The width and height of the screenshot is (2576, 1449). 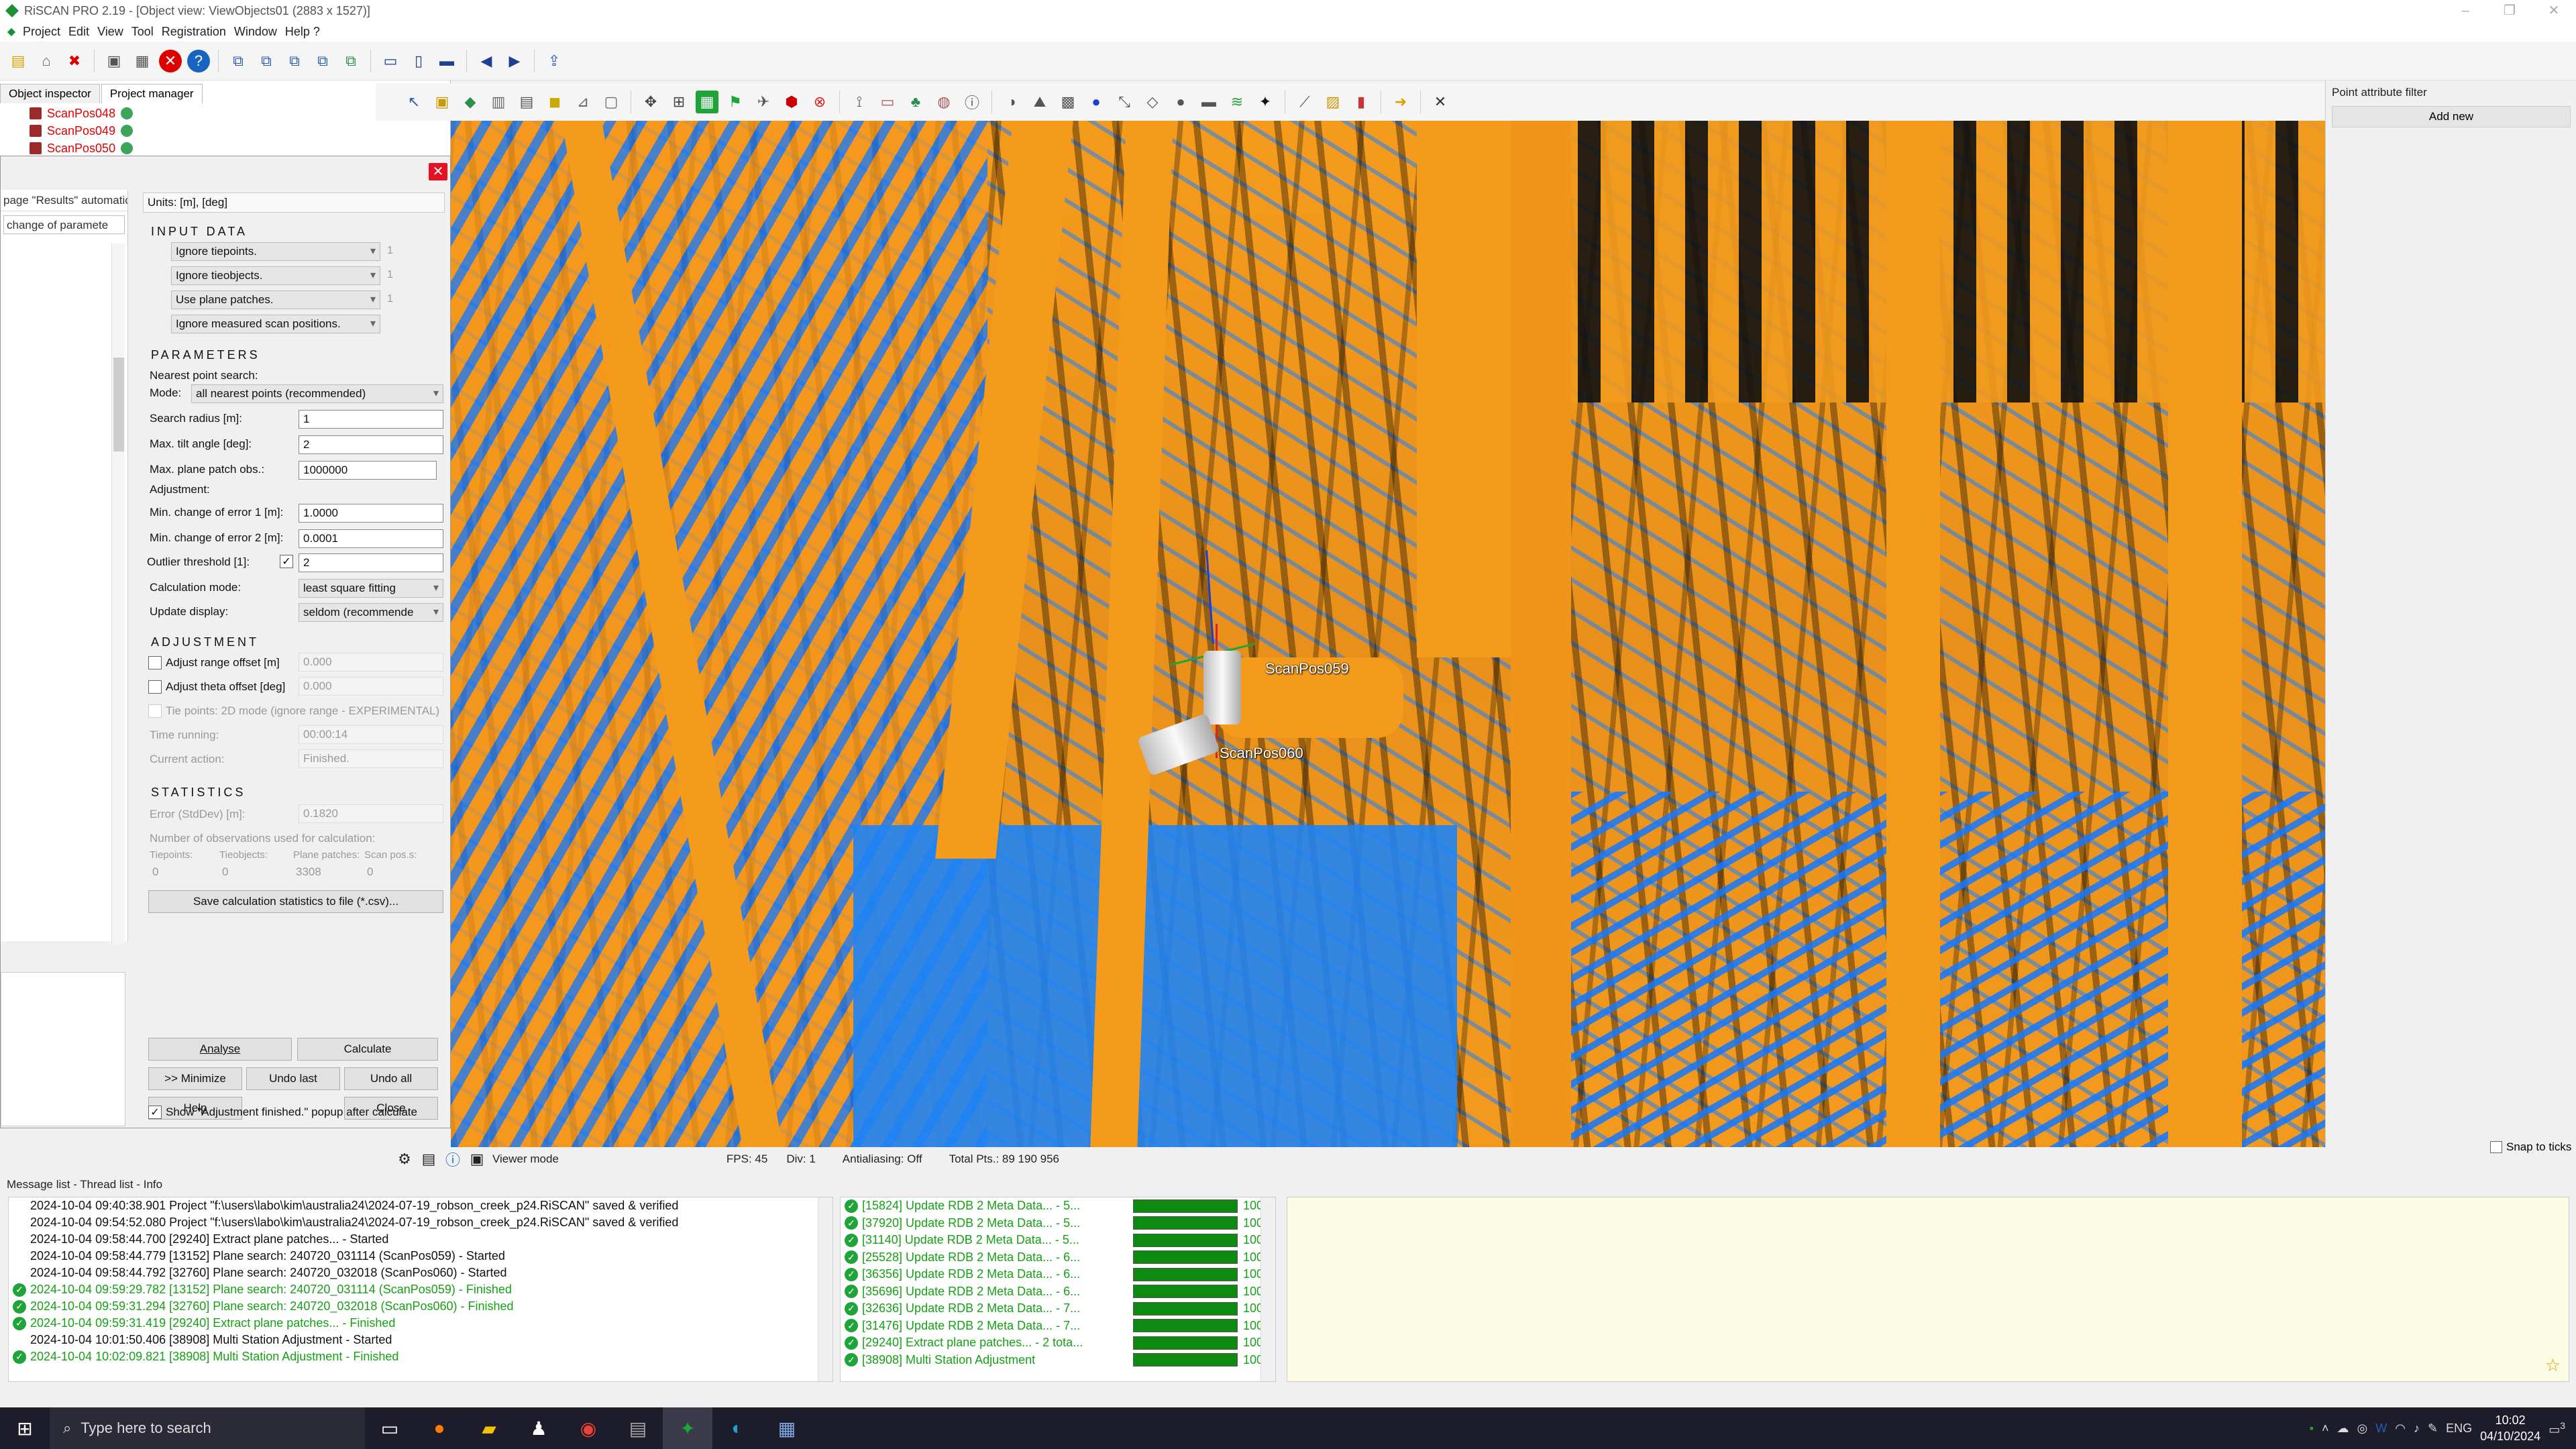 I want to click on minimize-window-button: –, so click(x=2465, y=10).